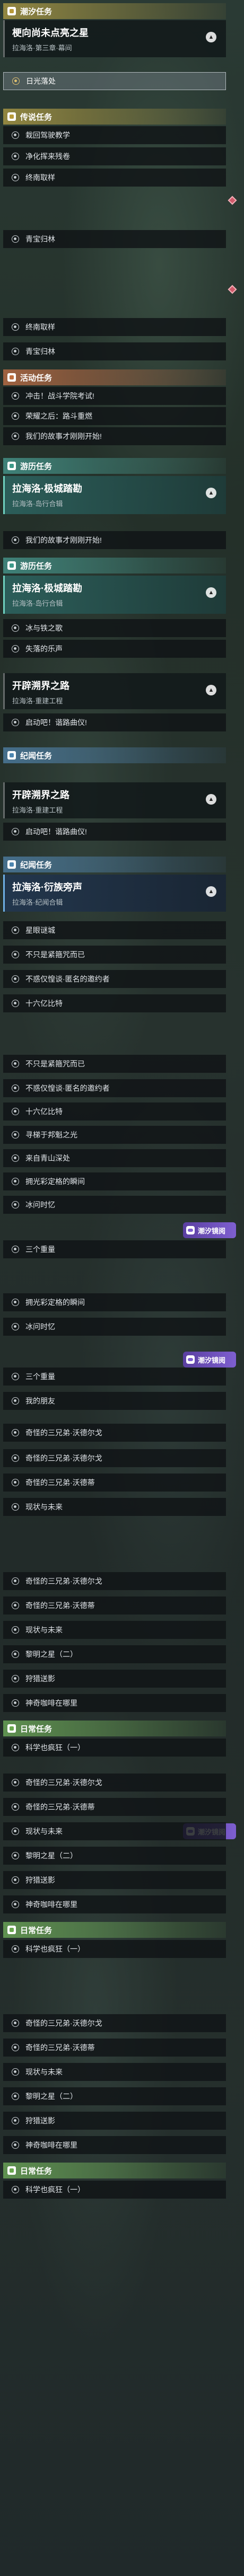 This screenshot has width=244, height=2576. I want to click on quest-label: 奇怪的三兄弟·沃德蒂, so click(60, 1605).